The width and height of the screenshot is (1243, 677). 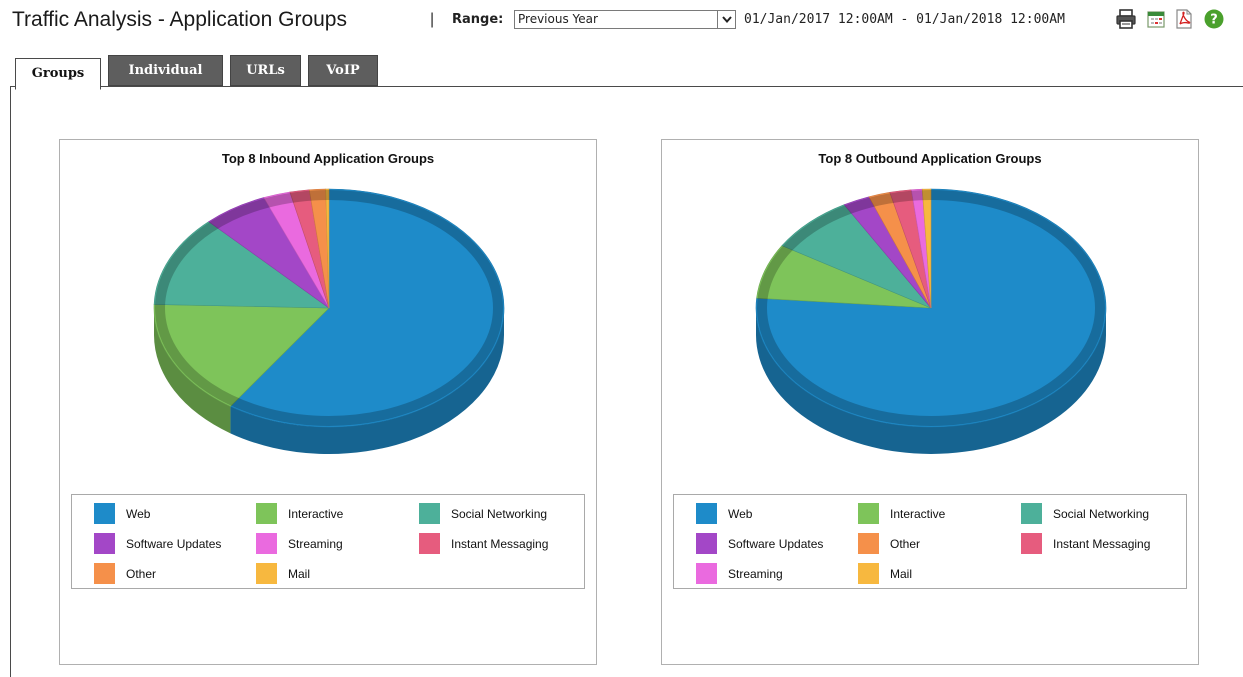 What do you see at coordinates (343, 70) in the screenshot?
I see `tab-voip: VoIP` at bounding box center [343, 70].